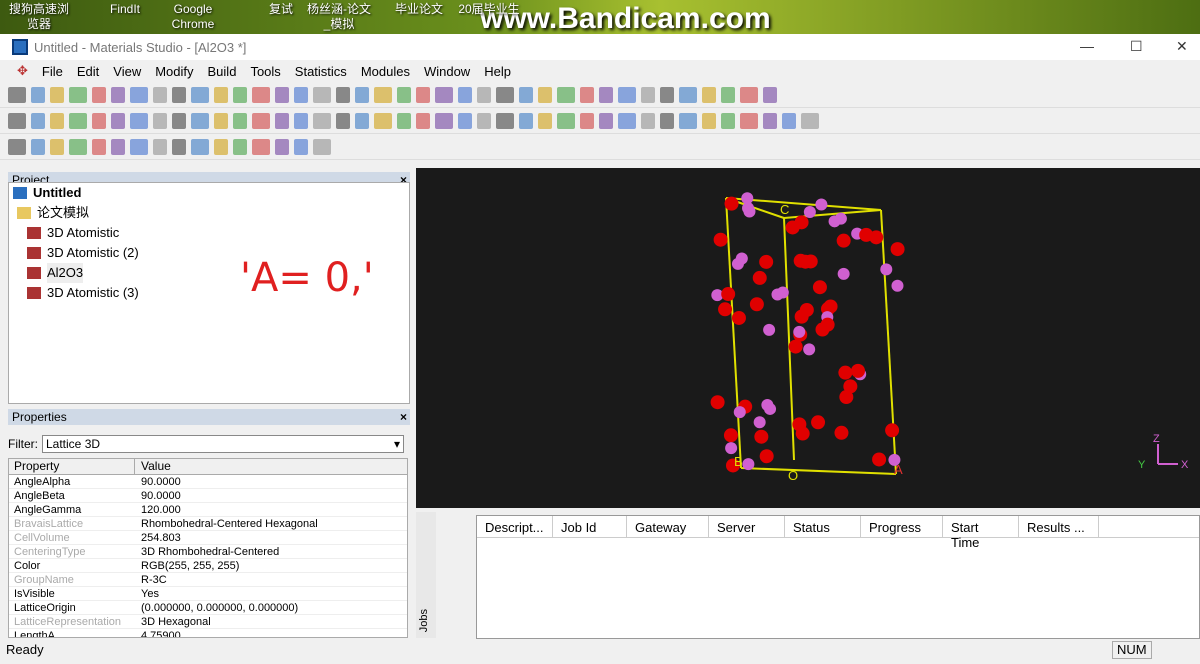 The image size is (1200, 664). I want to click on menu-statistics: Statistics, so click(321, 71).